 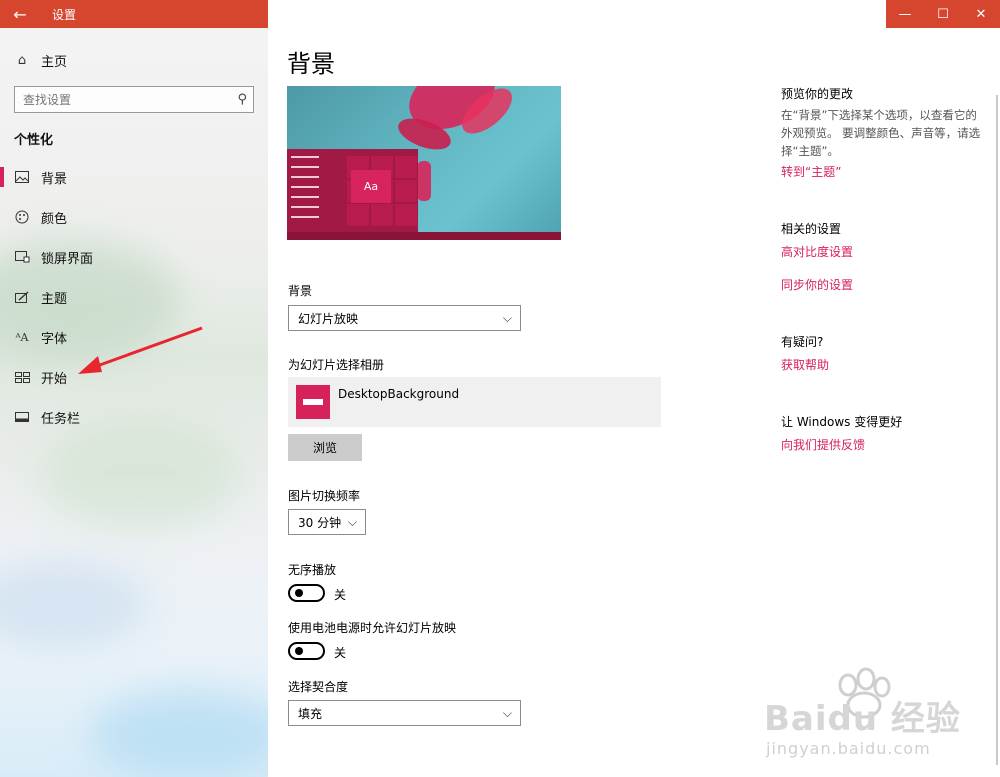 I want to click on shuffle-toggle, so click(x=306, y=593).